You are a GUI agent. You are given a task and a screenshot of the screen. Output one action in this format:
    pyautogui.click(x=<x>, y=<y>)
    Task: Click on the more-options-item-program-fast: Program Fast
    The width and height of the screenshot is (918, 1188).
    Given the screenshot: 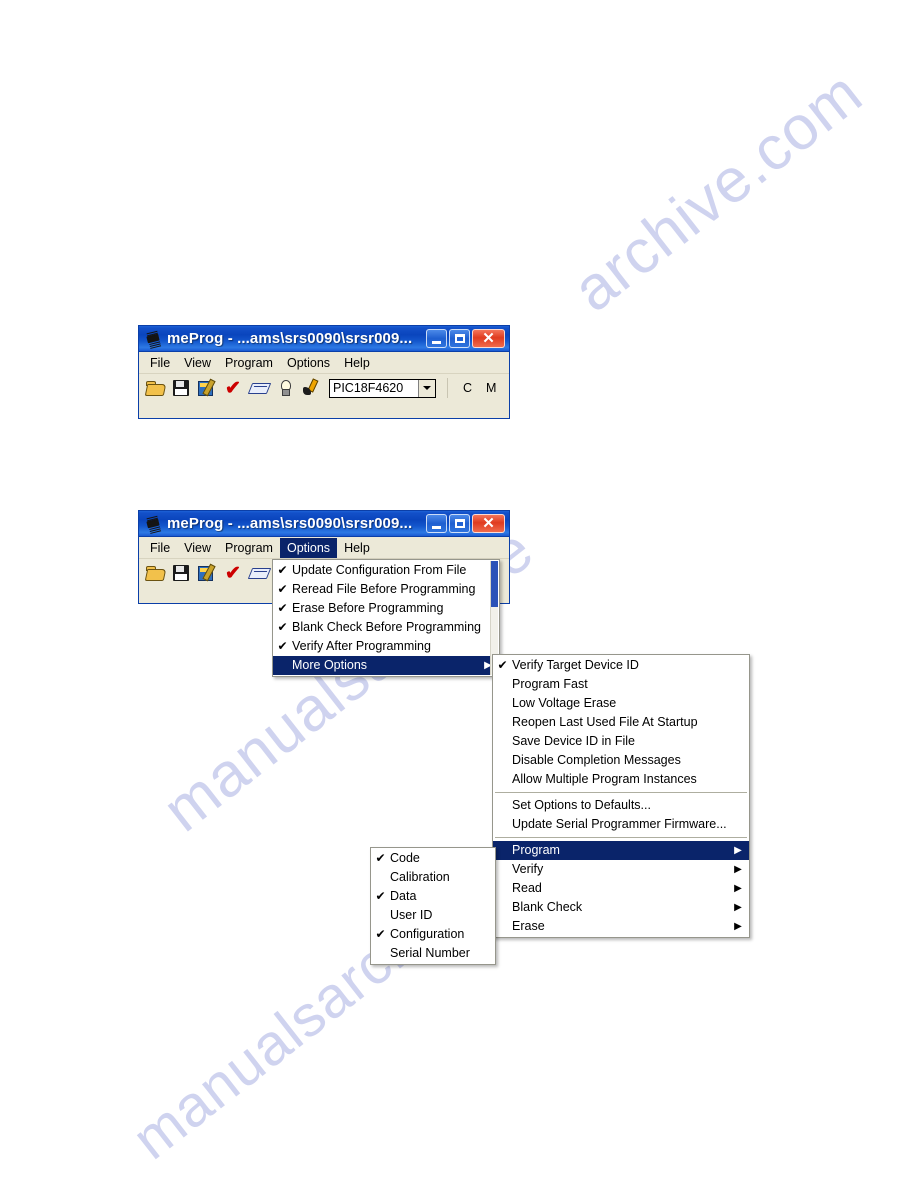 What is the action you would take?
    pyautogui.click(x=621, y=684)
    